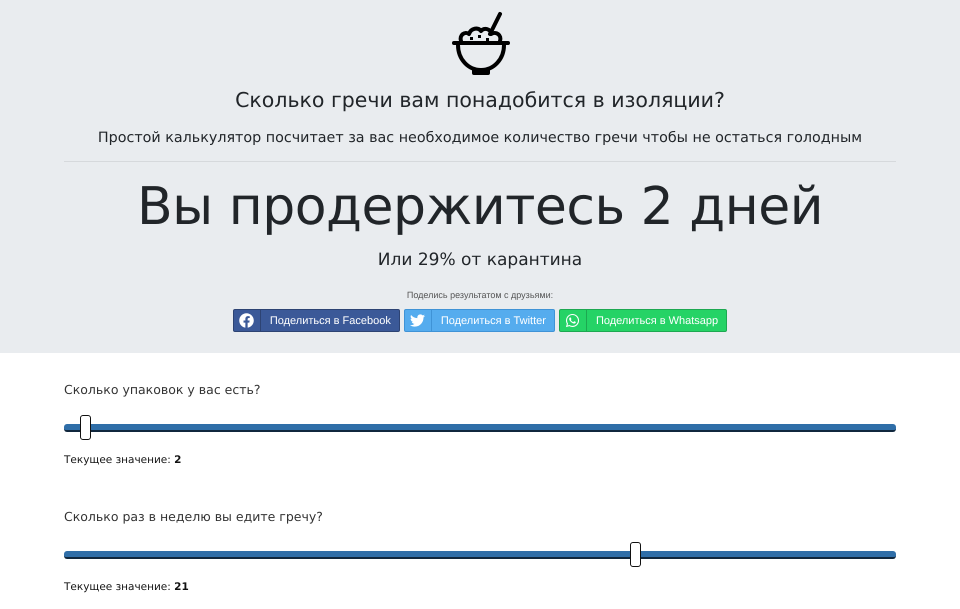  Describe the element at coordinates (123, 460) in the screenshot. I see `current-value-text: Текущее значение: 2` at that location.